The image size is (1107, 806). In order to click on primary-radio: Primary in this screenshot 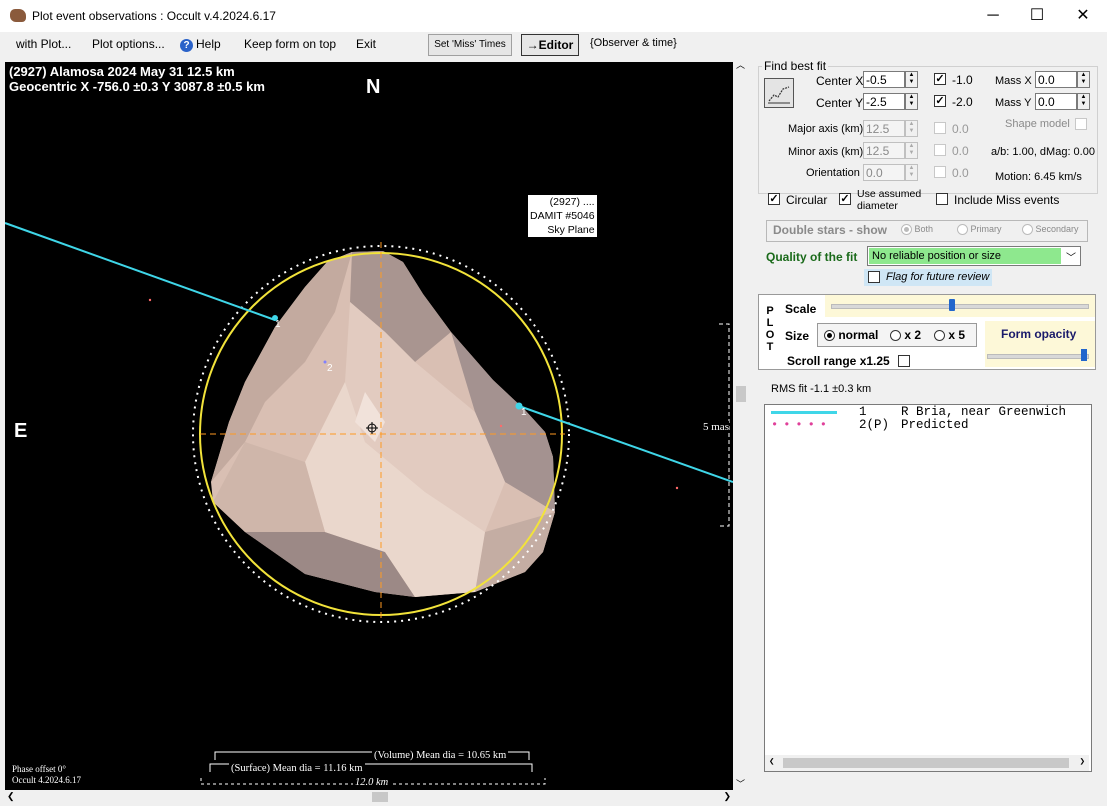, I will do `click(979, 230)`.